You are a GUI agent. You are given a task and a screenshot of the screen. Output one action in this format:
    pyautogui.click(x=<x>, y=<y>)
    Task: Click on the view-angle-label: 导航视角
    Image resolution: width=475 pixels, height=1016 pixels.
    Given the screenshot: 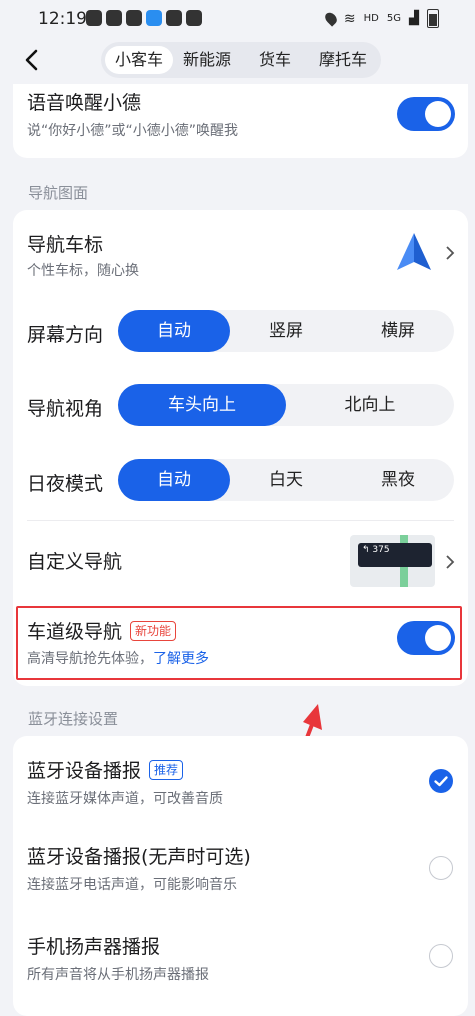 What is the action you would take?
    pyautogui.click(x=65, y=409)
    